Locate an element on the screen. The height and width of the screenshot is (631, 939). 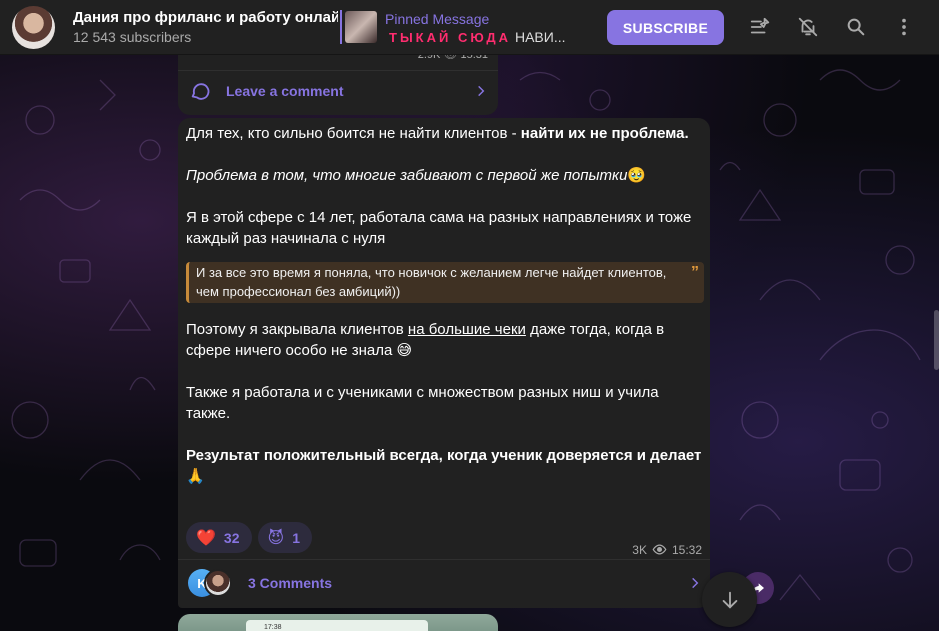
eye-icon is located at coordinates (659, 549).